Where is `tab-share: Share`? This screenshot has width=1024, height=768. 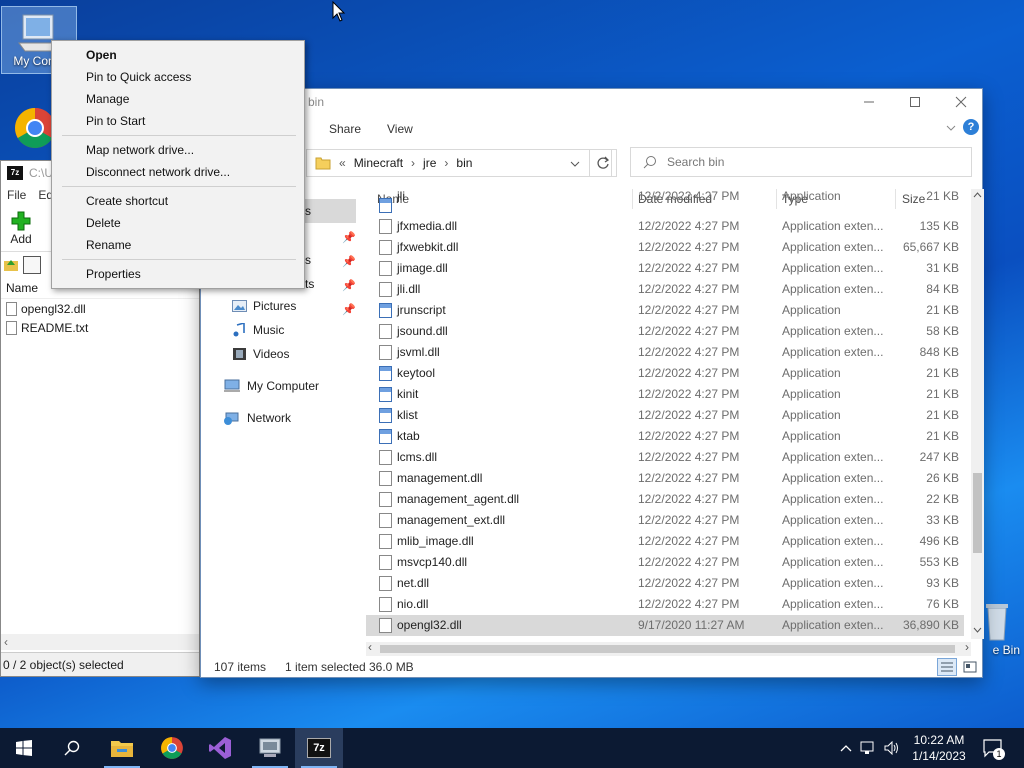 tab-share: Share is located at coordinates (345, 129).